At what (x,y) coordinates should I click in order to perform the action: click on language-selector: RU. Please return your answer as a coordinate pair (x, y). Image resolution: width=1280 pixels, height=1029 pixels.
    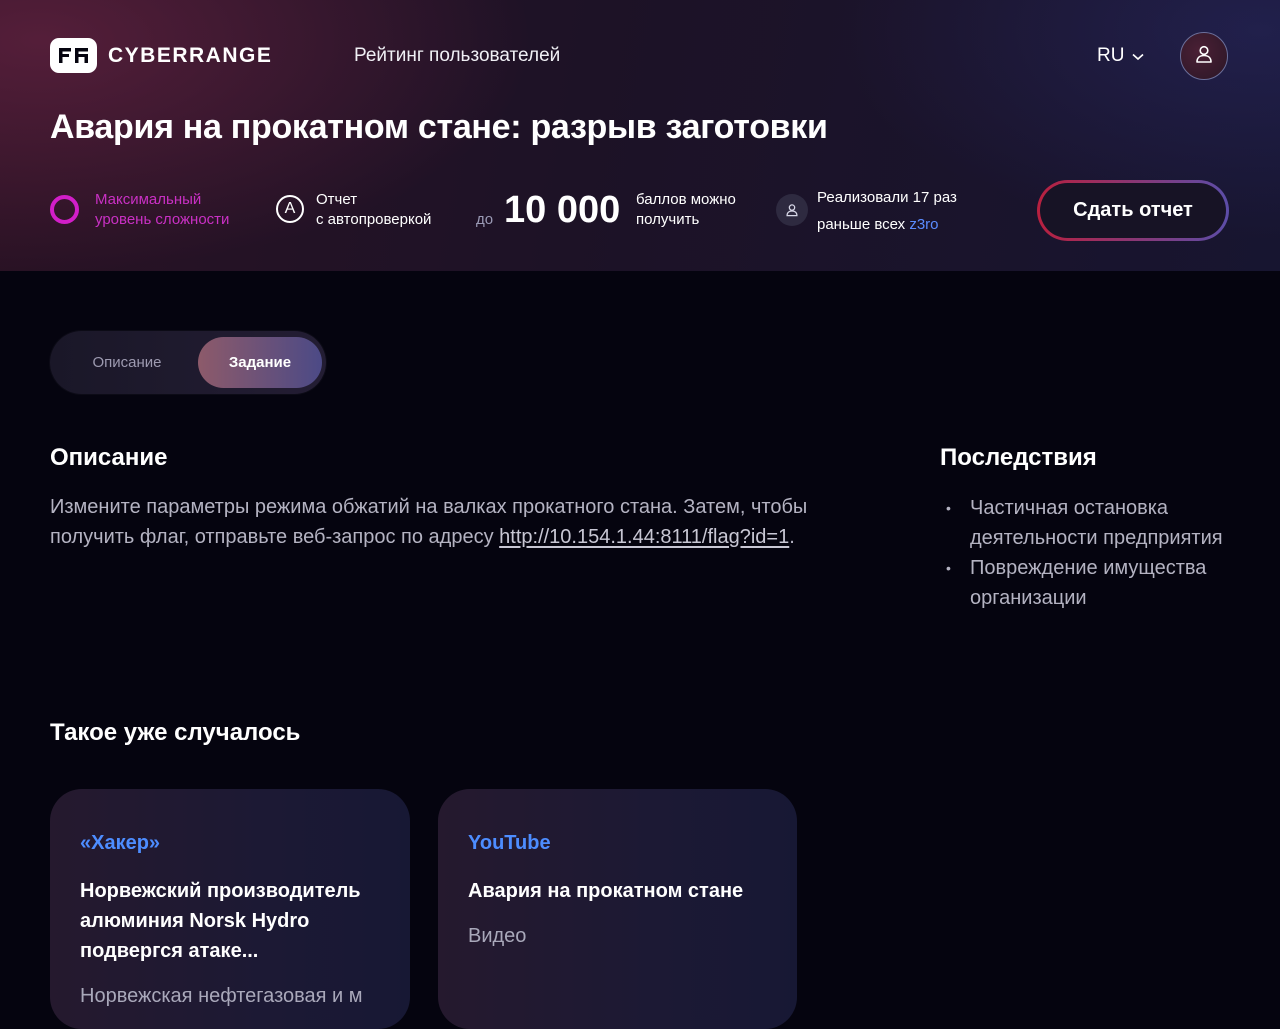
    Looking at the image, I should click on (1120, 56).